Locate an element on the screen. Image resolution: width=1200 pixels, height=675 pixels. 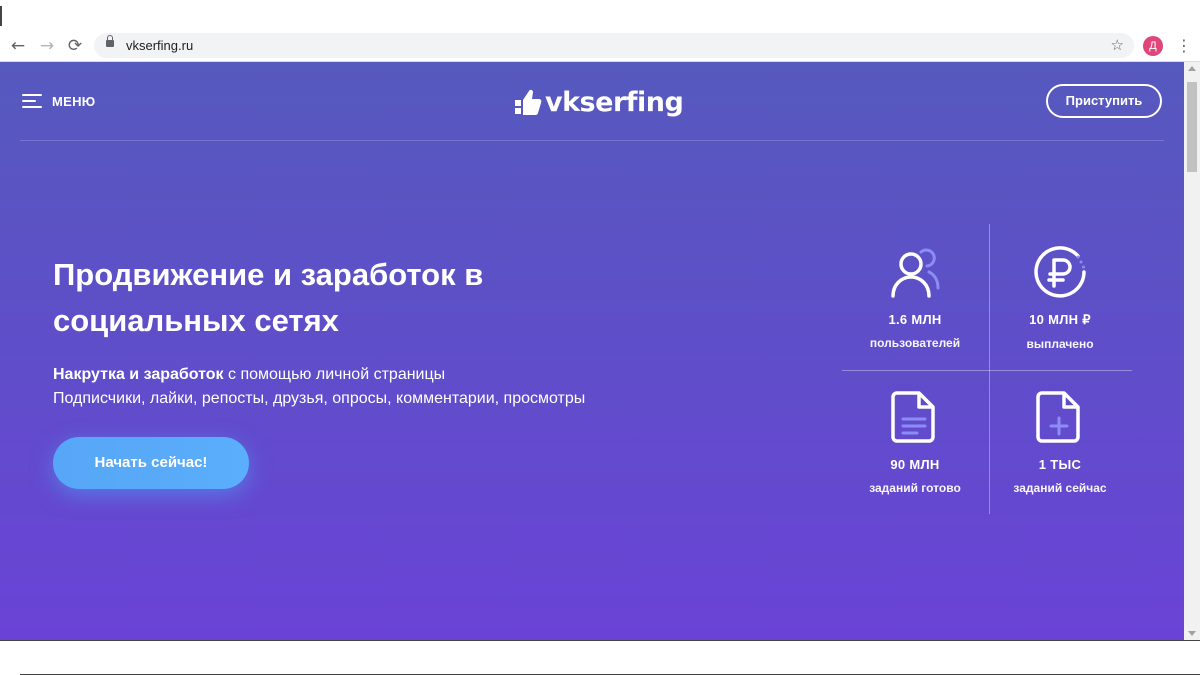
stat-tasks-now-label: заданий сейчас is located at coordinates (1060, 488).